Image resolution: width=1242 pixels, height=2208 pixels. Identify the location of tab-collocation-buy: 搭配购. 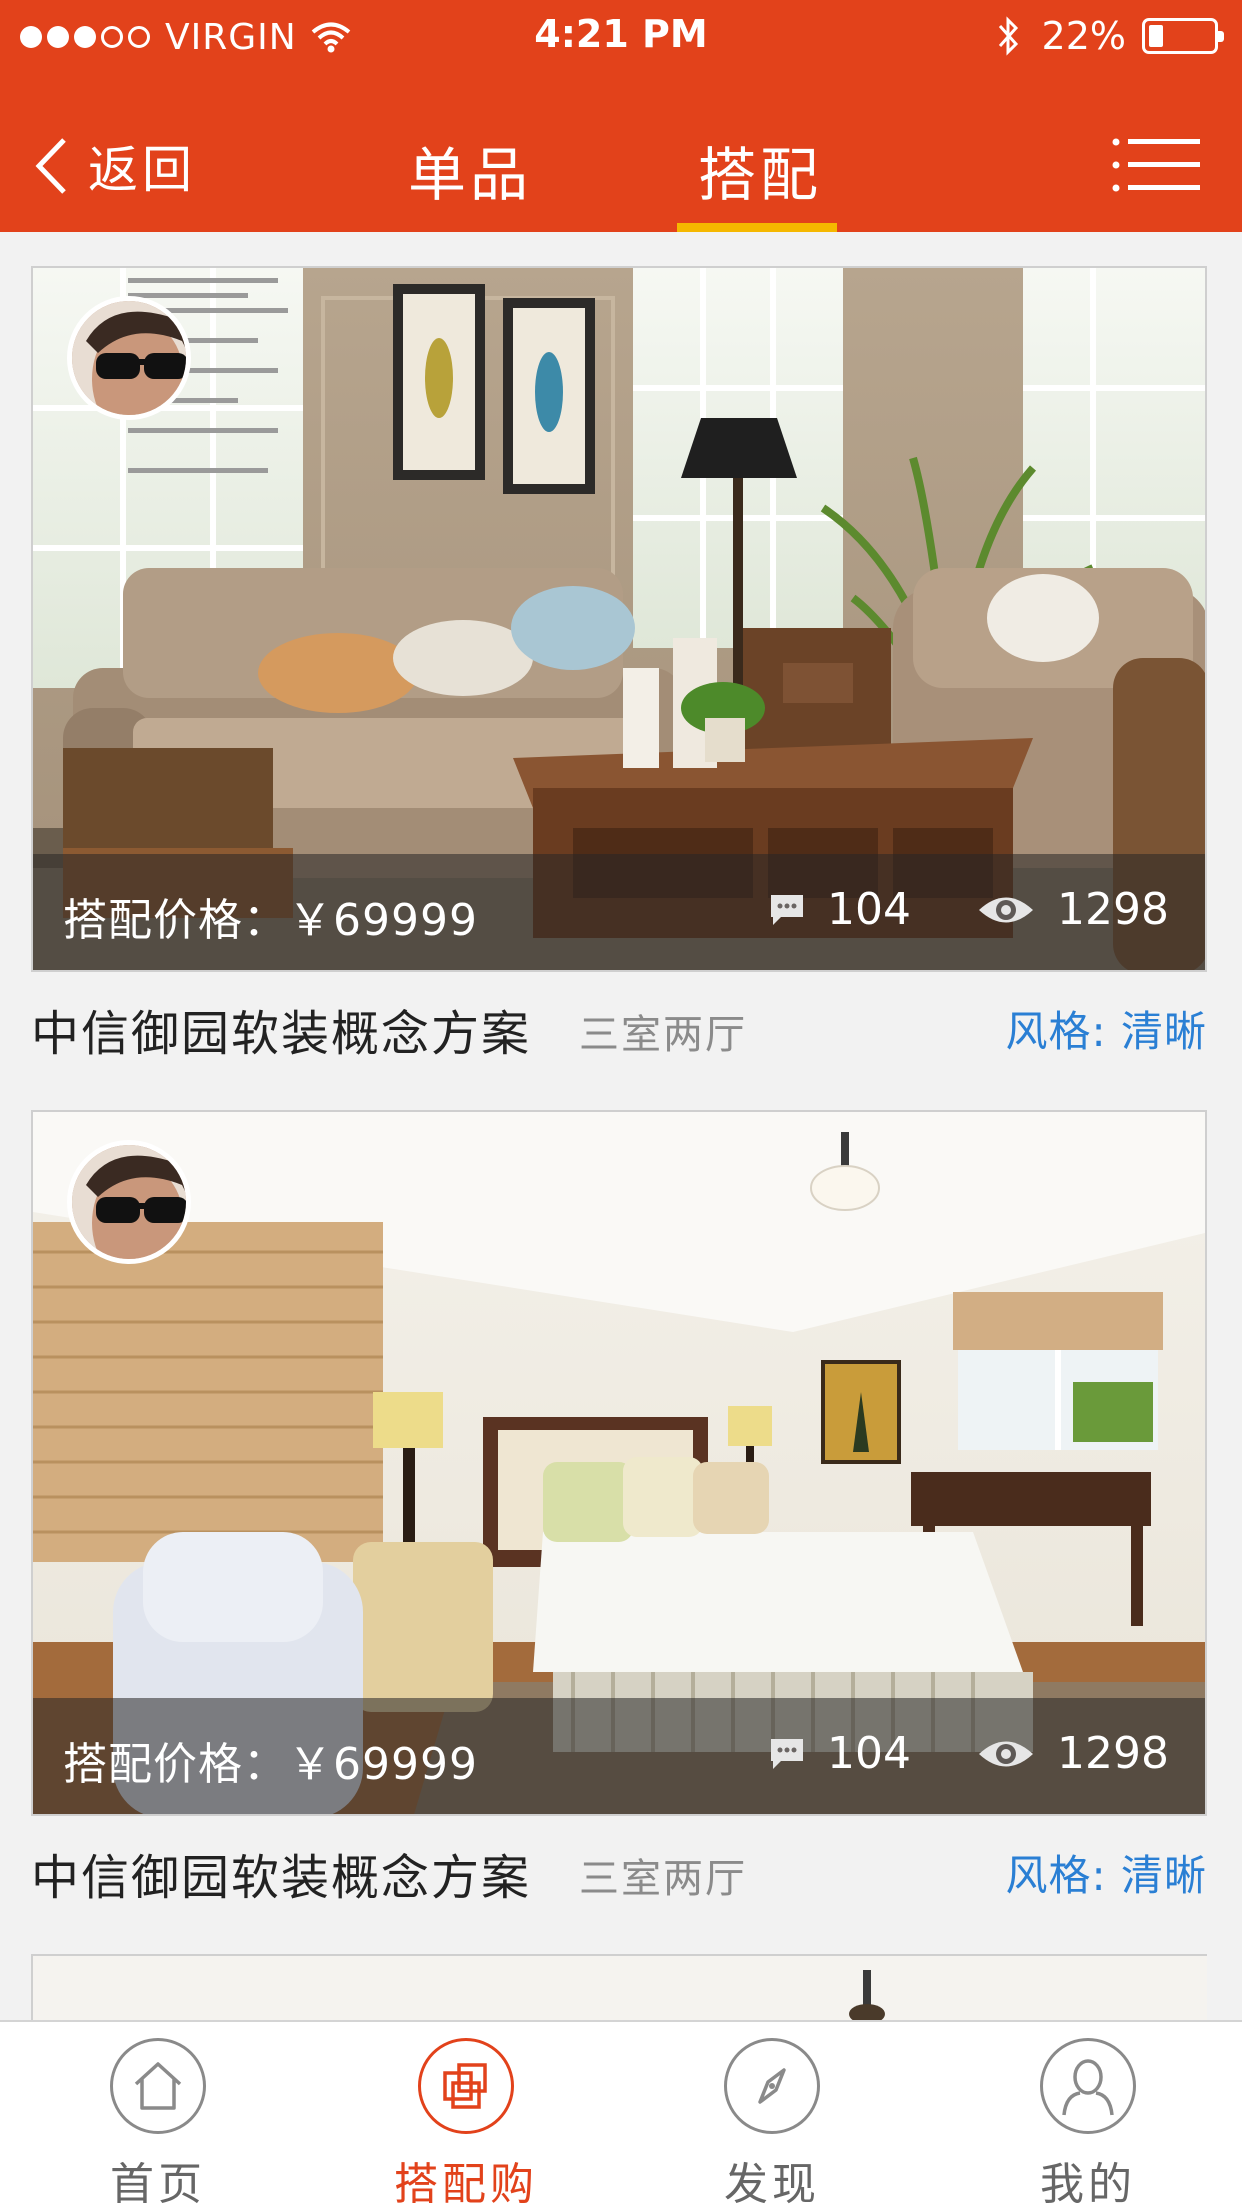
(466, 2123).